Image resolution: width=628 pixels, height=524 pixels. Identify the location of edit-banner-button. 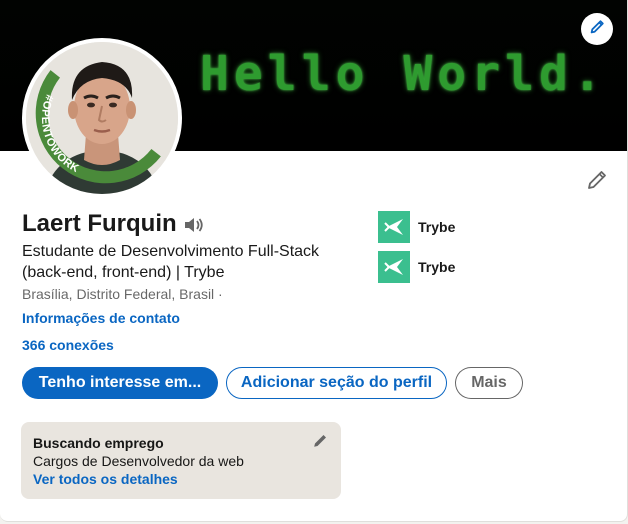
(597, 29).